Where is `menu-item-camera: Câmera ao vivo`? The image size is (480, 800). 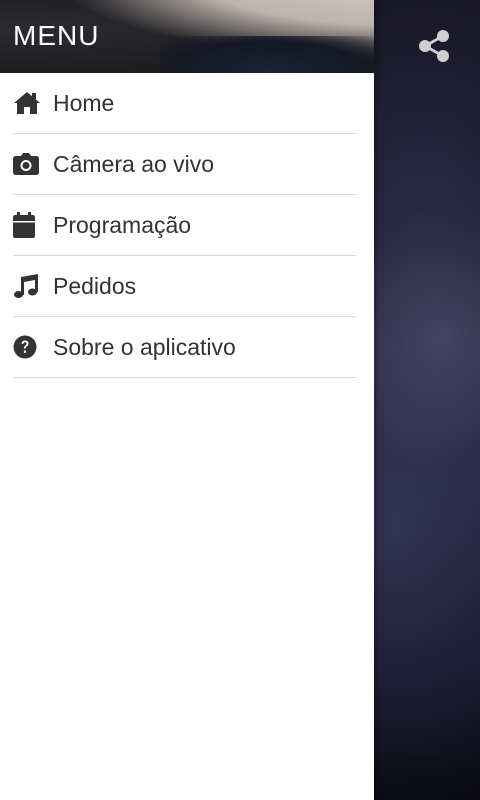
menu-item-camera: Câmera ao vivo is located at coordinates (184, 164).